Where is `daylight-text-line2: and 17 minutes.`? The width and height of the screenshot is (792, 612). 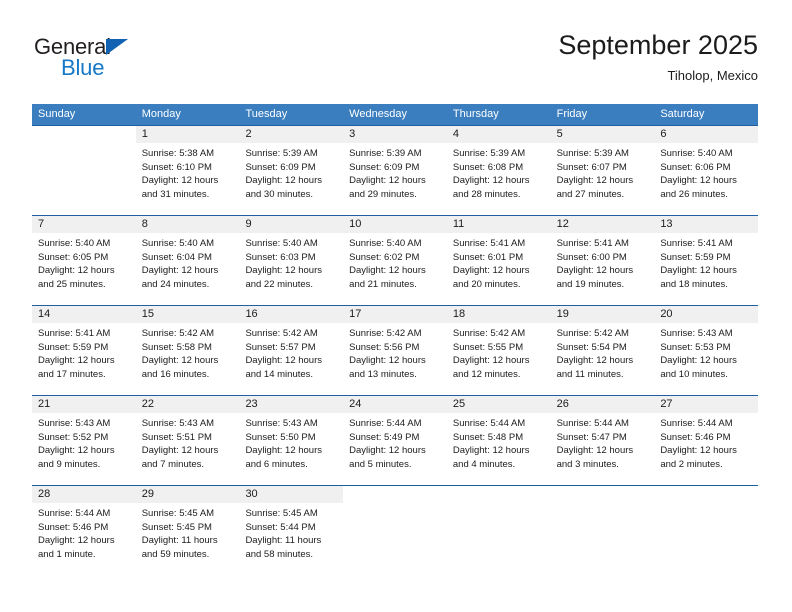
daylight-text-line2: and 17 minutes. is located at coordinates (72, 374).